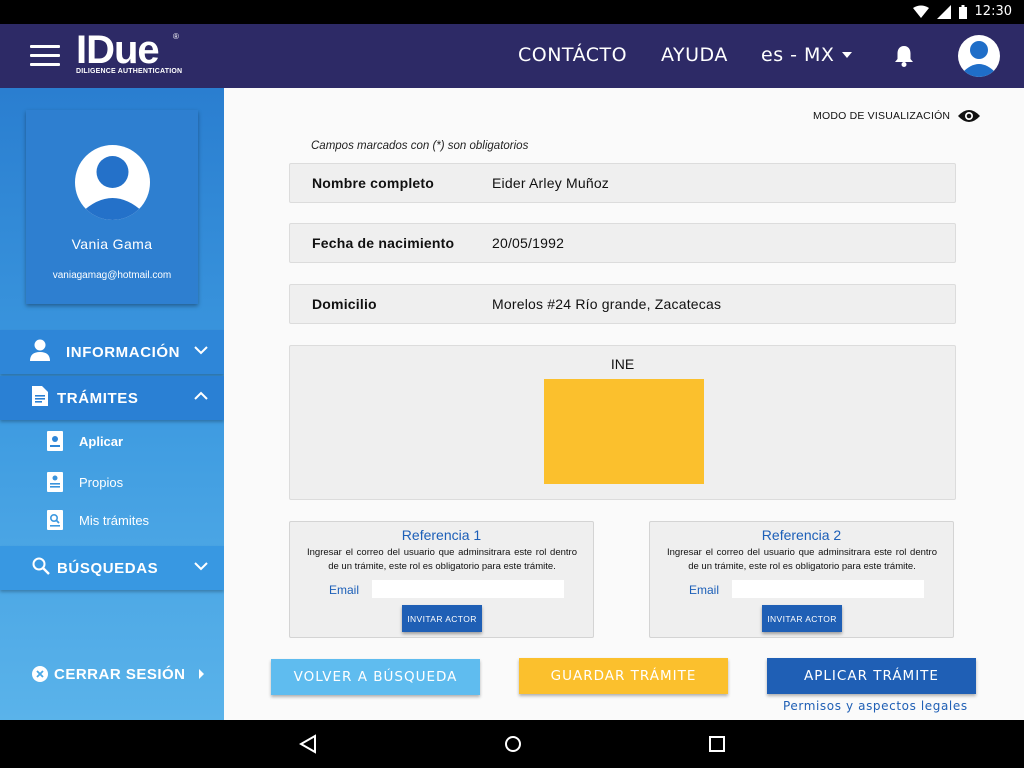 The image size is (1024, 768). What do you see at coordinates (108, 568) in the screenshot?
I see `section-label: BÚSQUEDAS` at bounding box center [108, 568].